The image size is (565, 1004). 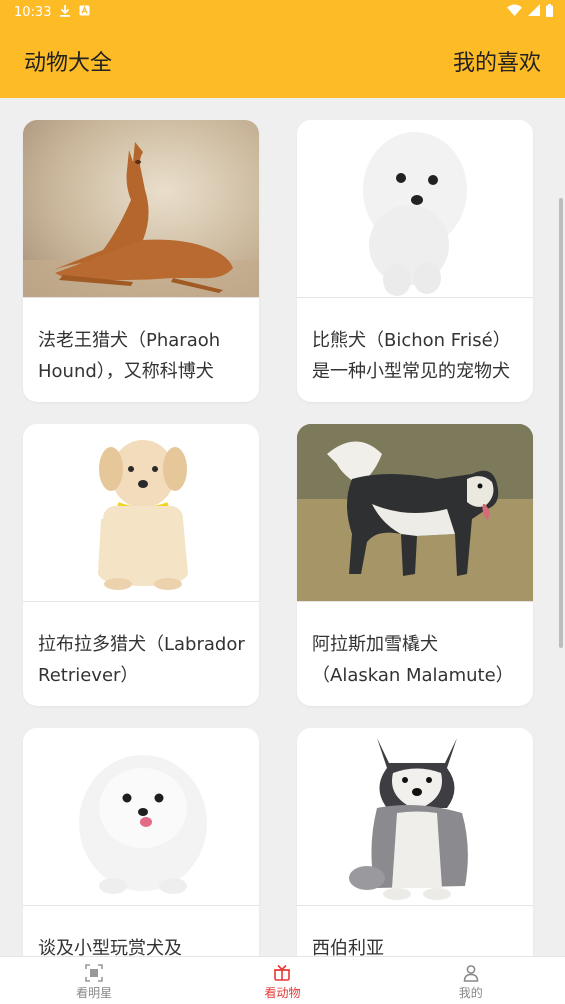 What do you see at coordinates (282, 993) in the screenshot?
I see `nav-item-label: 看动物` at bounding box center [282, 993].